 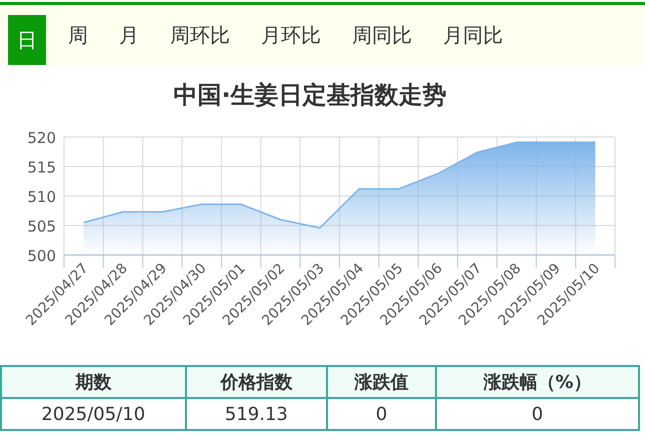 What do you see at coordinates (200, 35) in the screenshot?
I see `tab: 周环比` at bounding box center [200, 35].